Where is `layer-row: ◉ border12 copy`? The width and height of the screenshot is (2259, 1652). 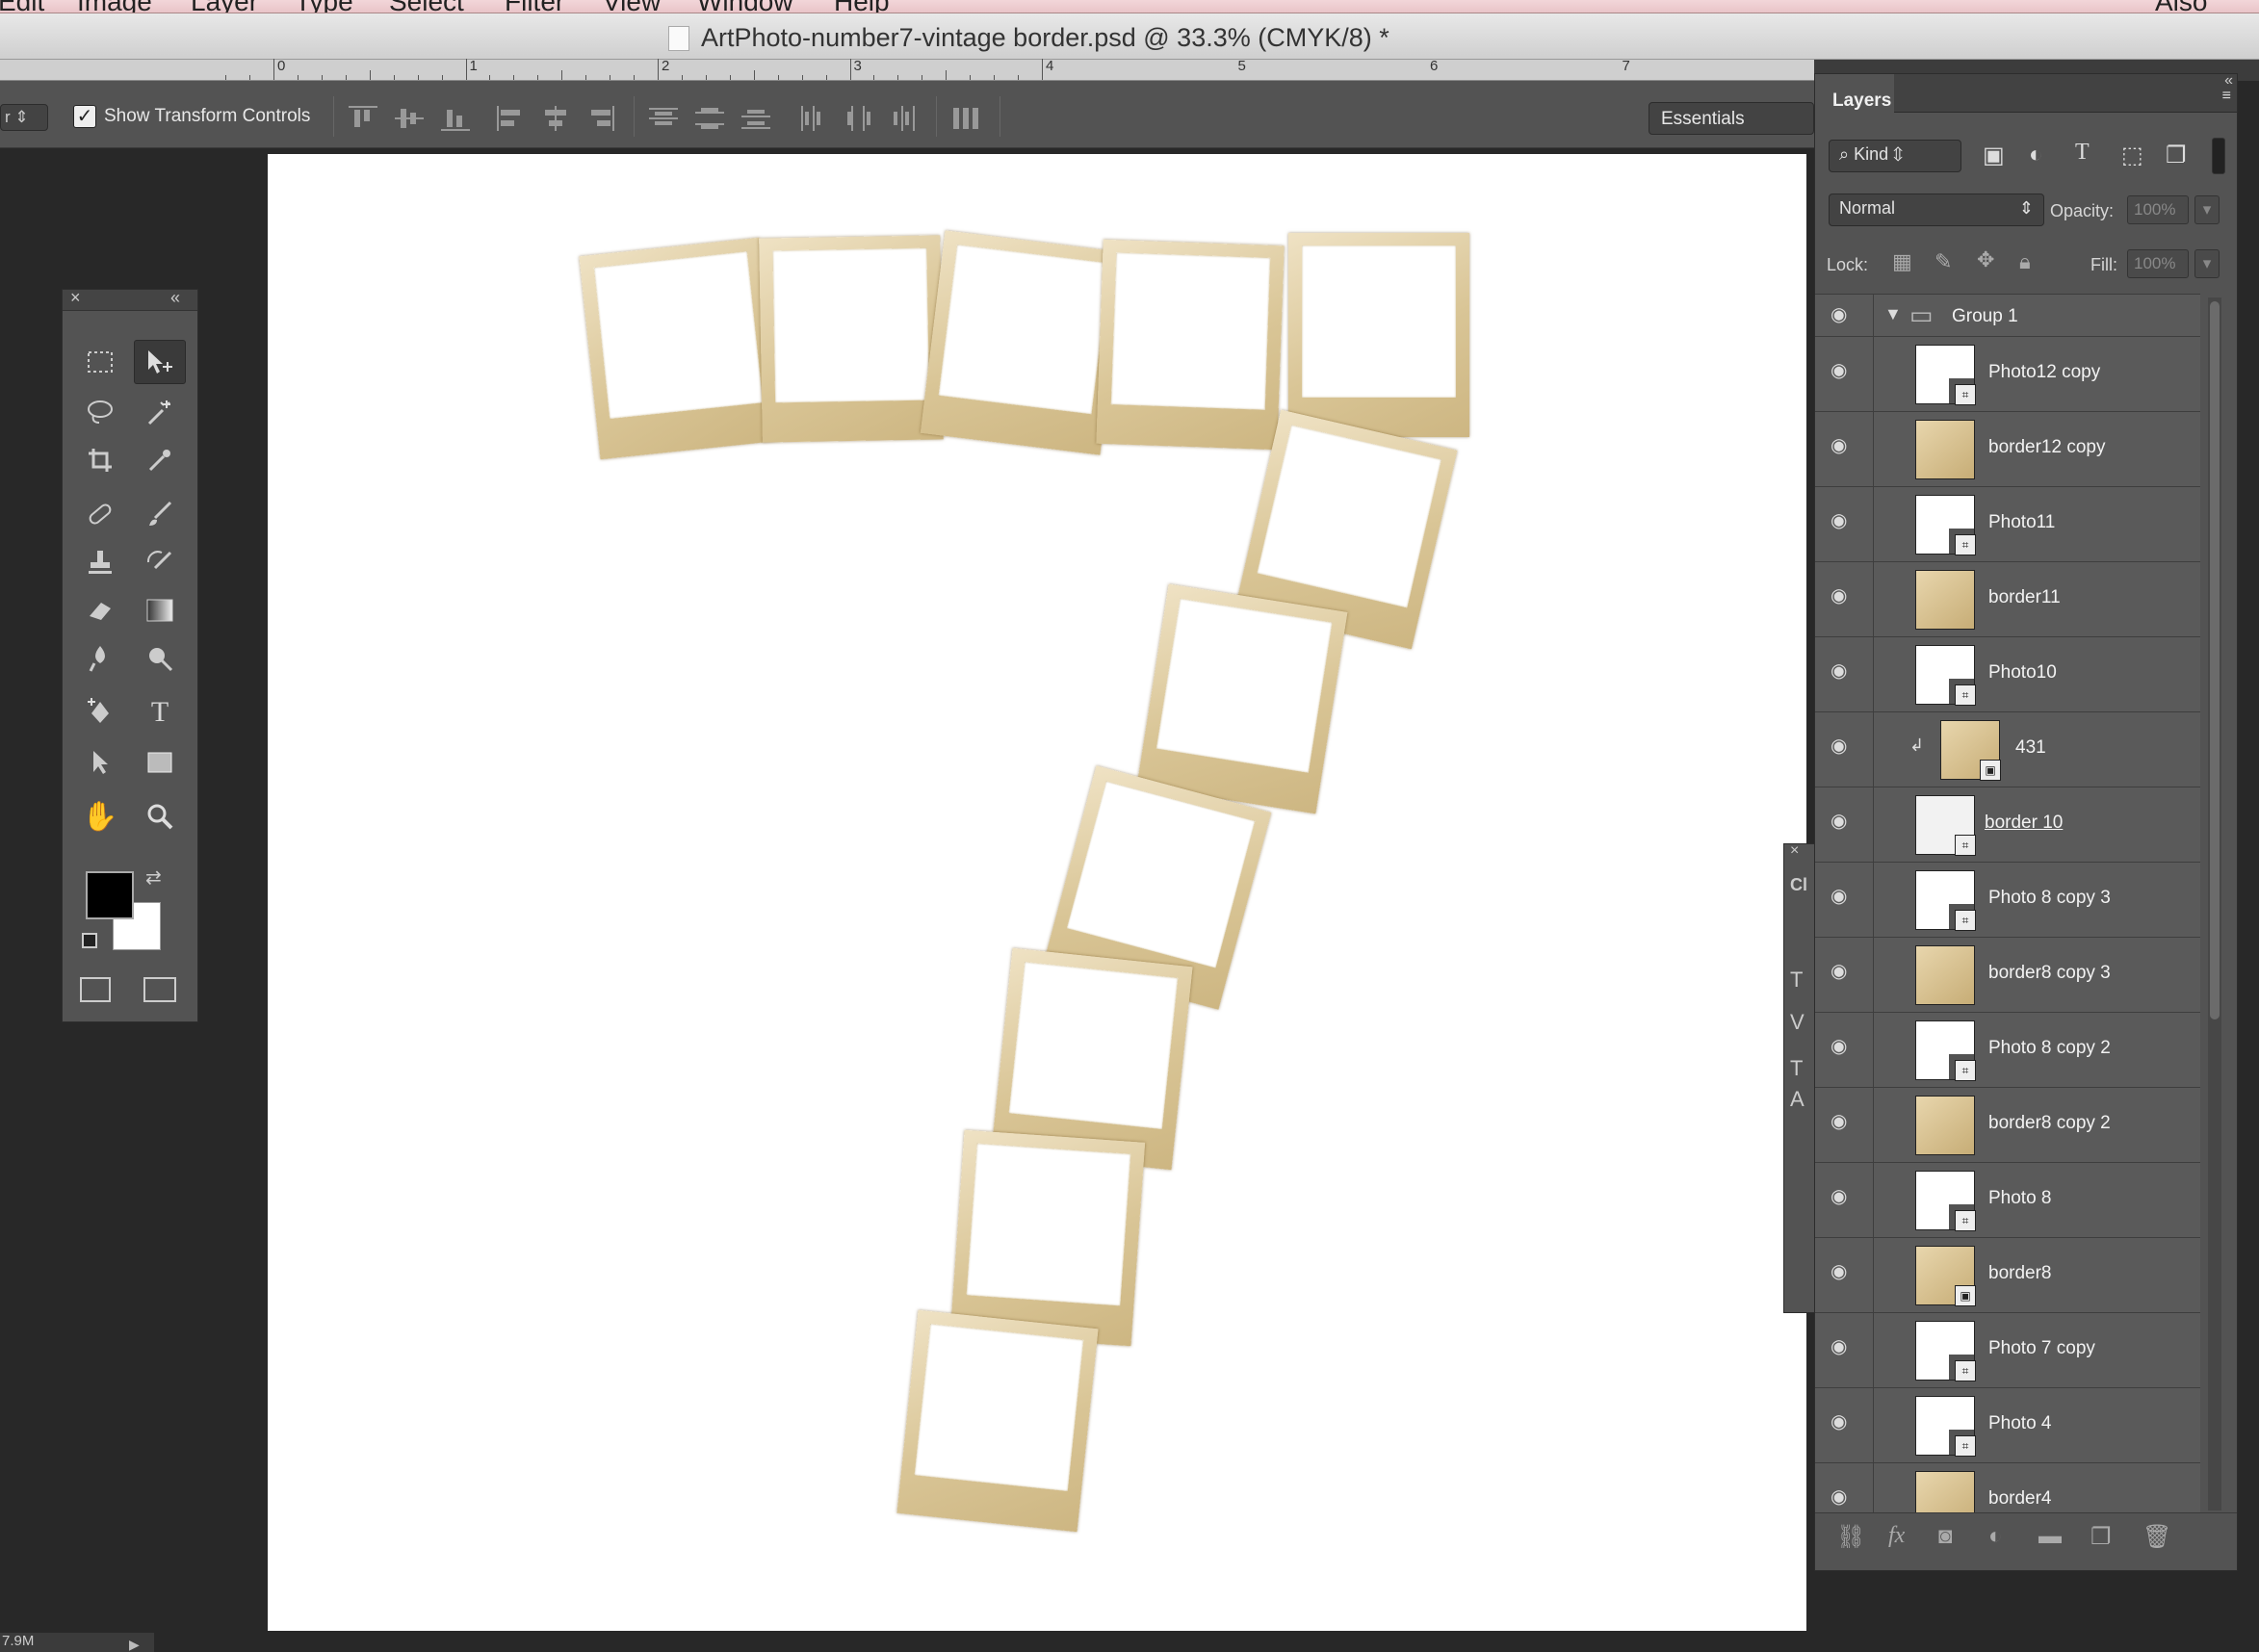
layer-row: ◉ border12 copy is located at coordinates (2007, 449).